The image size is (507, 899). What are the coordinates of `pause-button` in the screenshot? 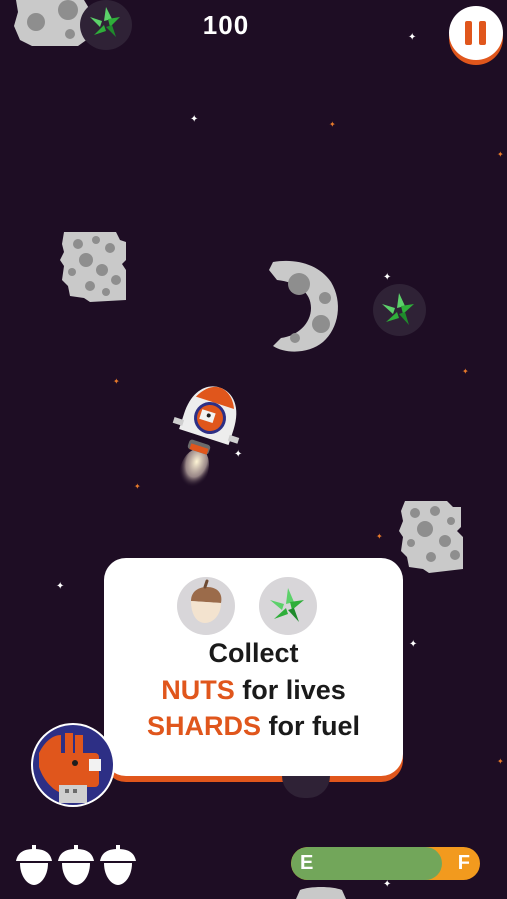 It's located at (476, 33).